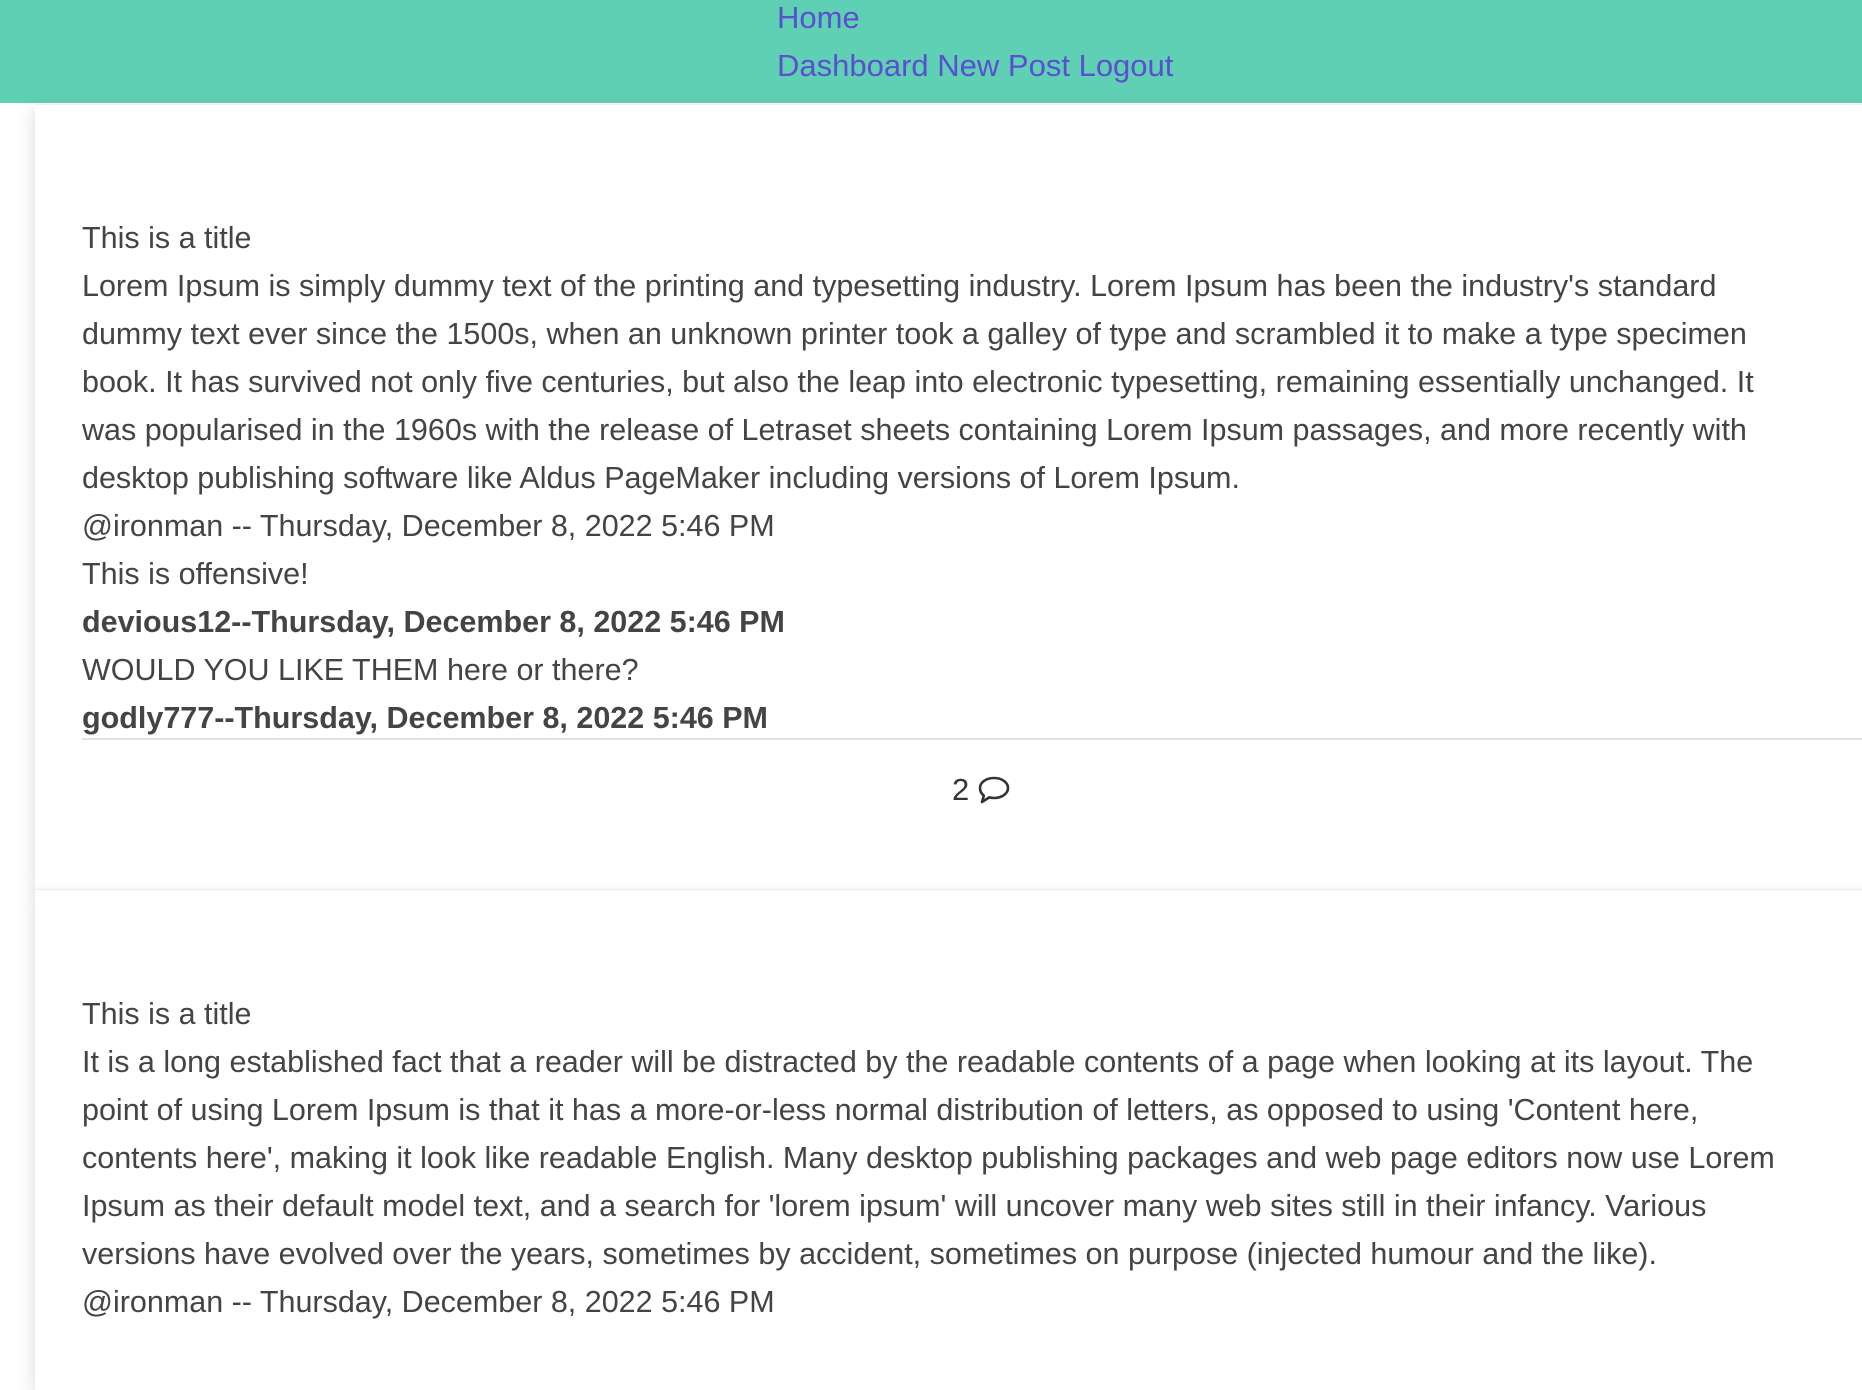 This screenshot has height=1390, width=1862. I want to click on nav-links: Dashboard New Post Logout, so click(975, 66).